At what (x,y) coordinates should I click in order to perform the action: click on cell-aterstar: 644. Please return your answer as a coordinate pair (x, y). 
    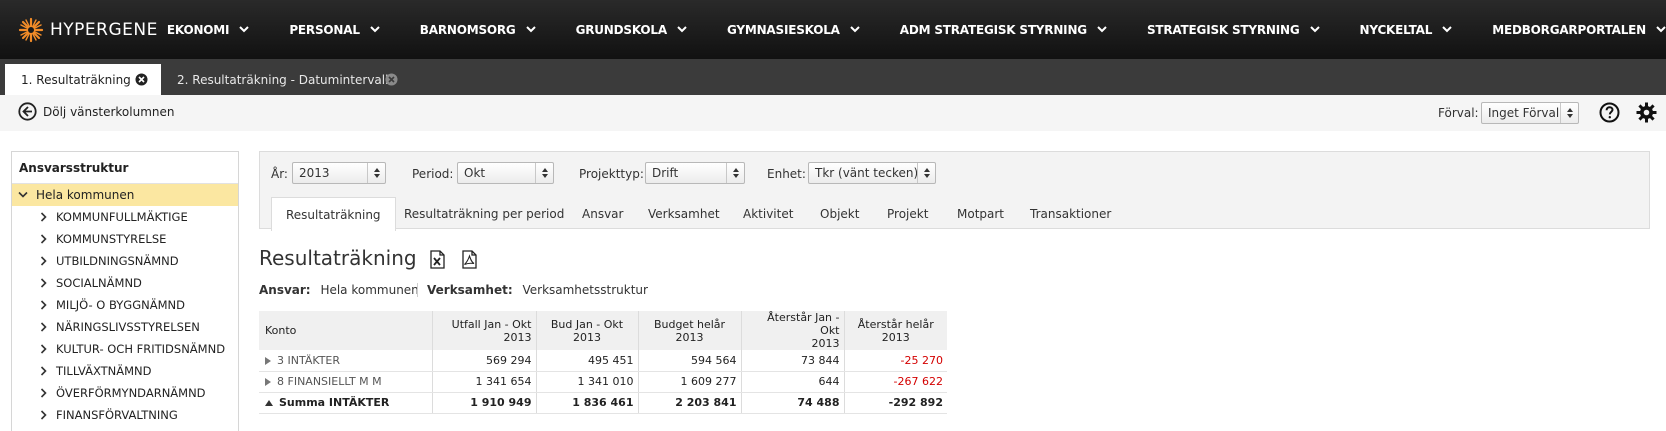
    Looking at the image, I should click on (792, 382).